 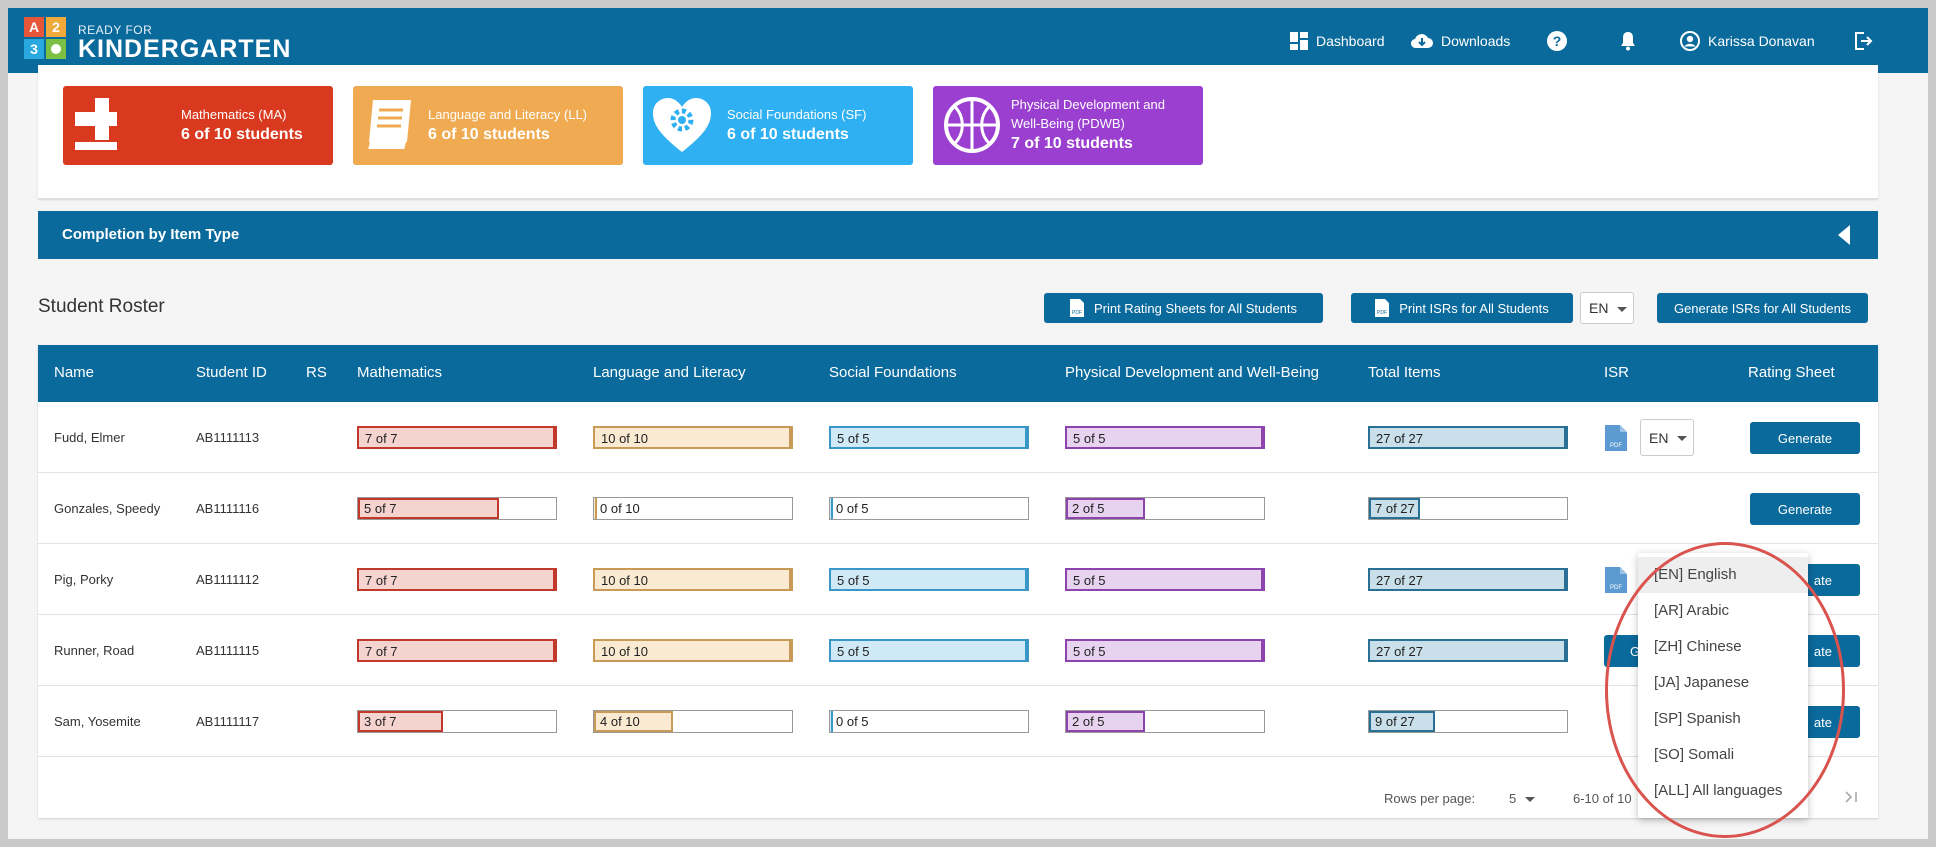 What do you see at coordinates (97, 721) in the screenshot?
I see `student-name: Sam, Yosemite` at bounding box center [97, 721].